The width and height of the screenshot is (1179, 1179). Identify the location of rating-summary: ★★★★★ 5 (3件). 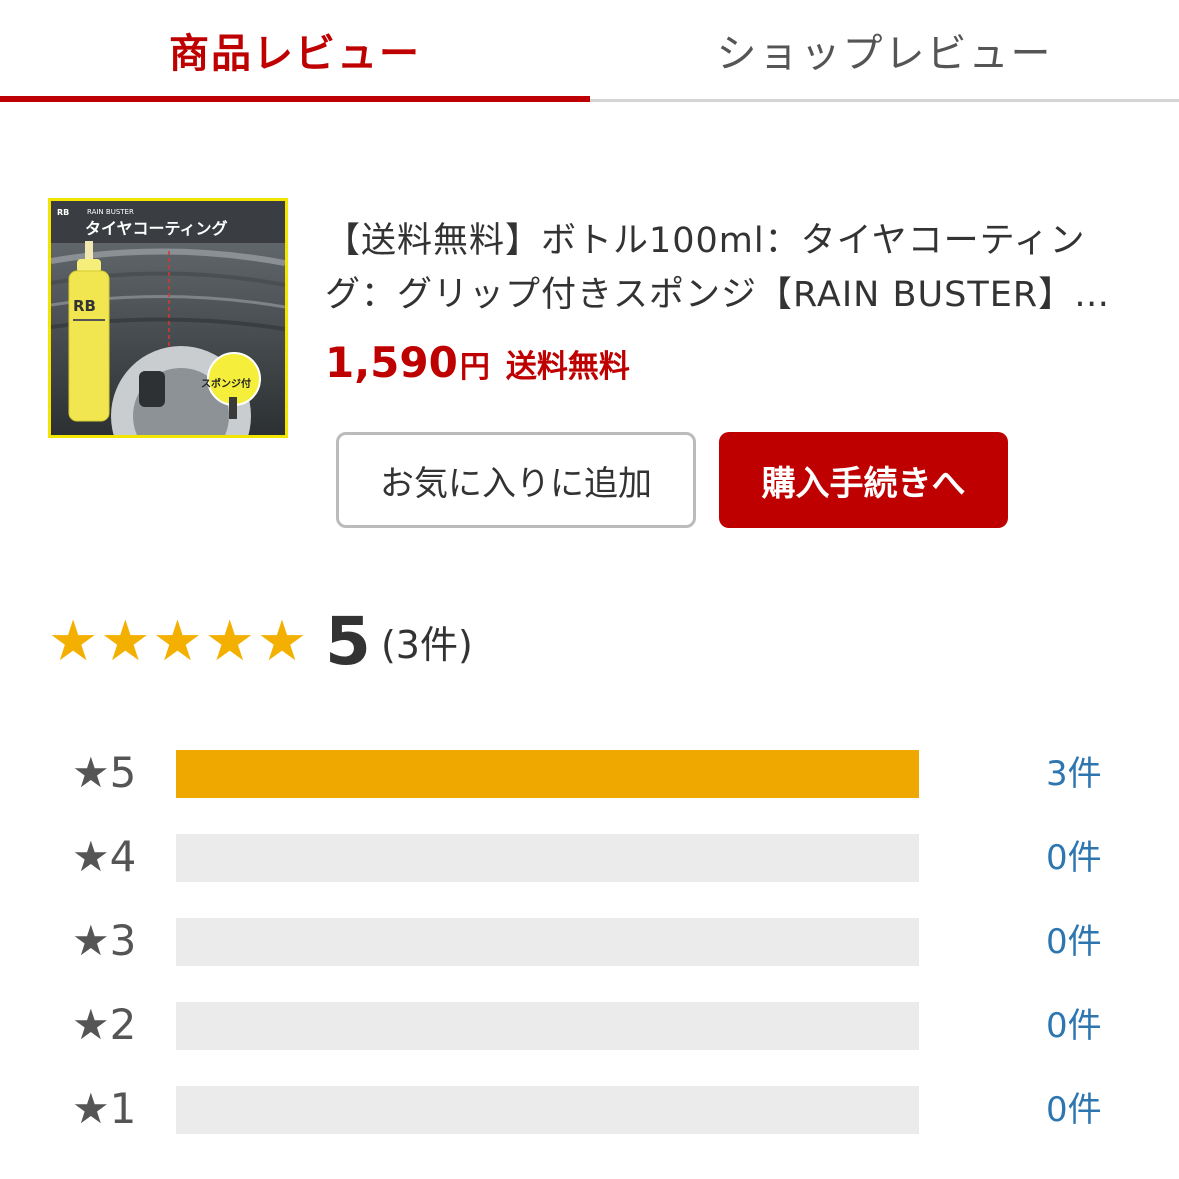
(260, 641).